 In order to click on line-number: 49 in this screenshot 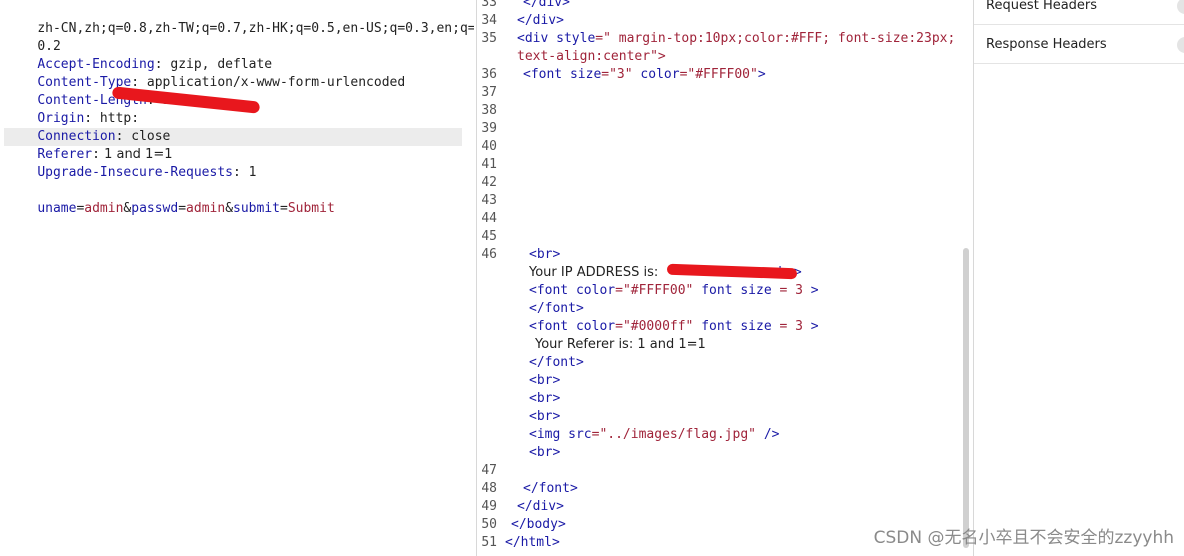, I will do `click(489, 506)`.